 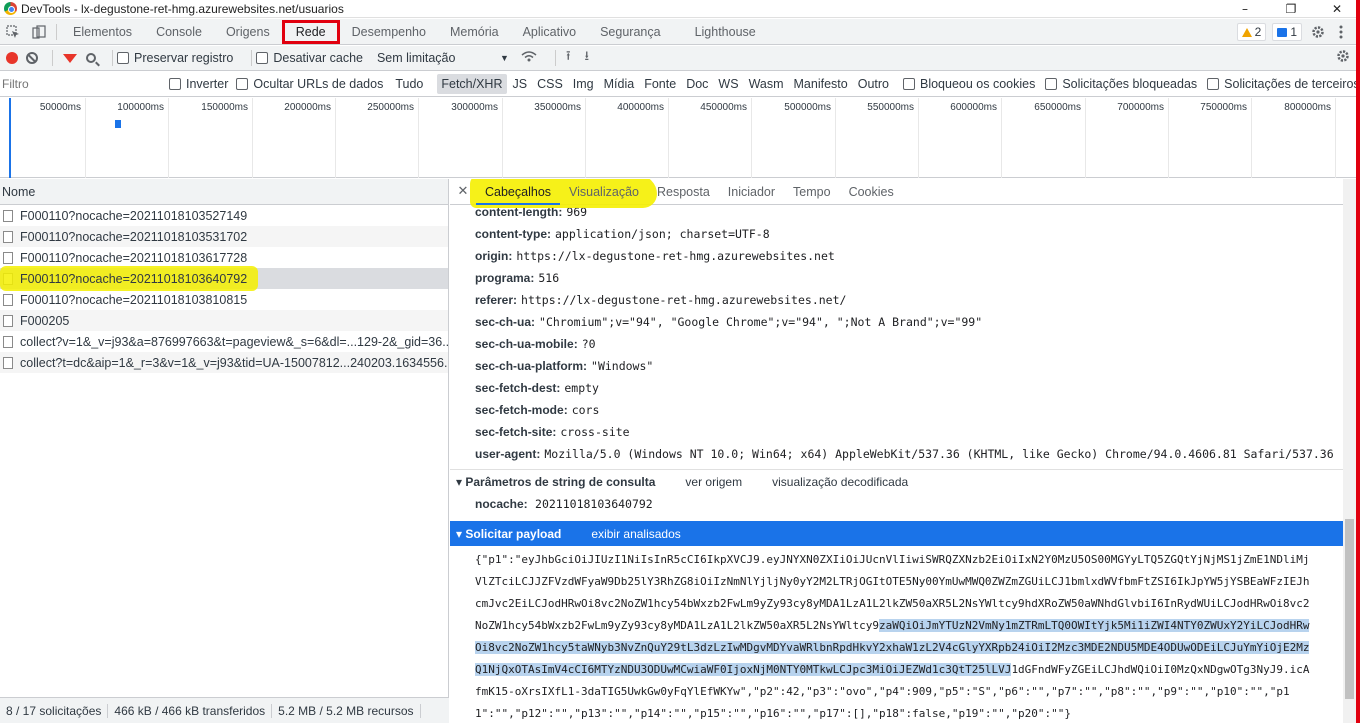 What do you see at coordinates (635, 534) in the screenshot?
I see `view-parsed-link: exibir analisados` at bounding box center [635, 534].